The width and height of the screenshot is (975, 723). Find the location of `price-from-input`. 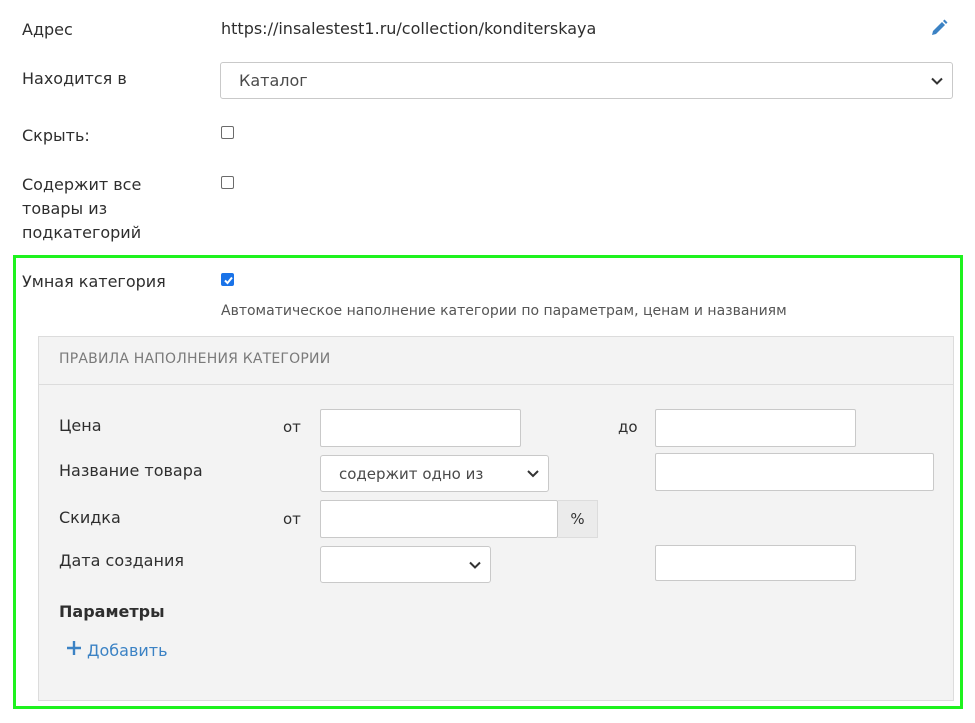

price-from-input is located at coordinates (420, 428).